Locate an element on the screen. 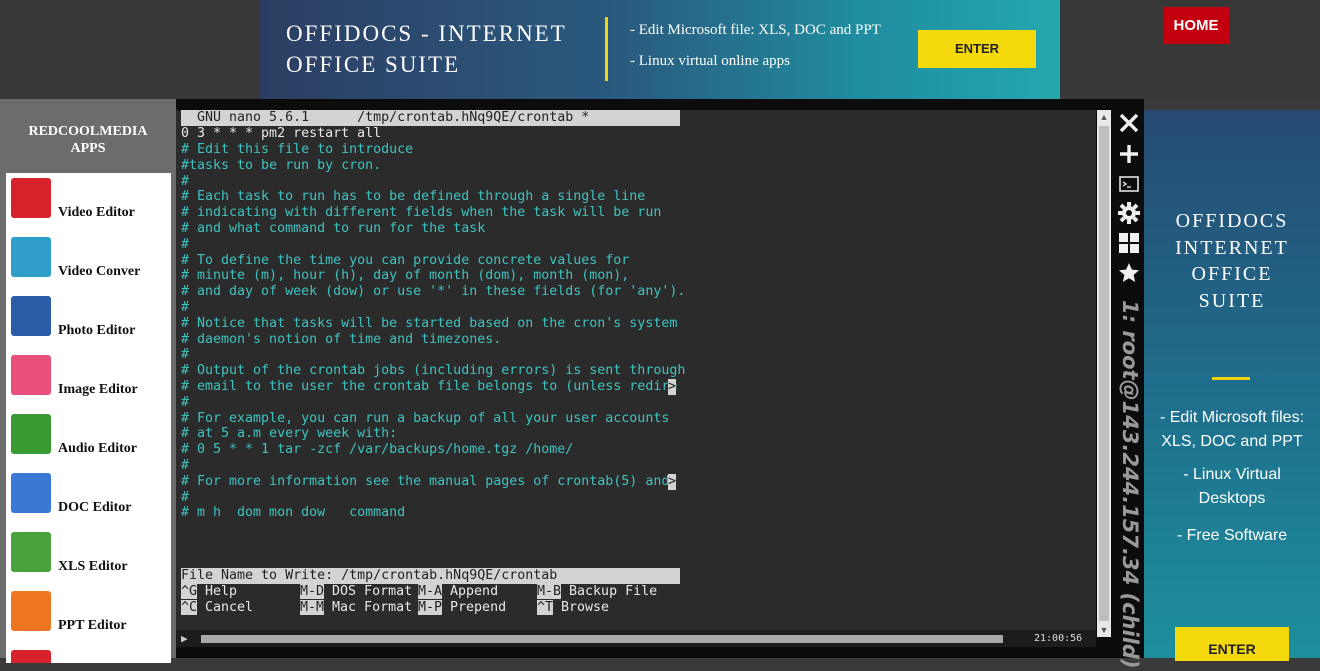  play-icon: ▶ is located at coordinates (184, 638).